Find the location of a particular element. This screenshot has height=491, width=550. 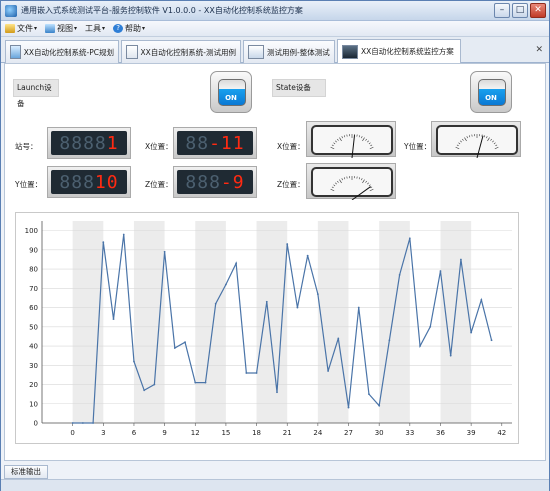

y-tick-label: 70 is located at coordinates (33, 289).